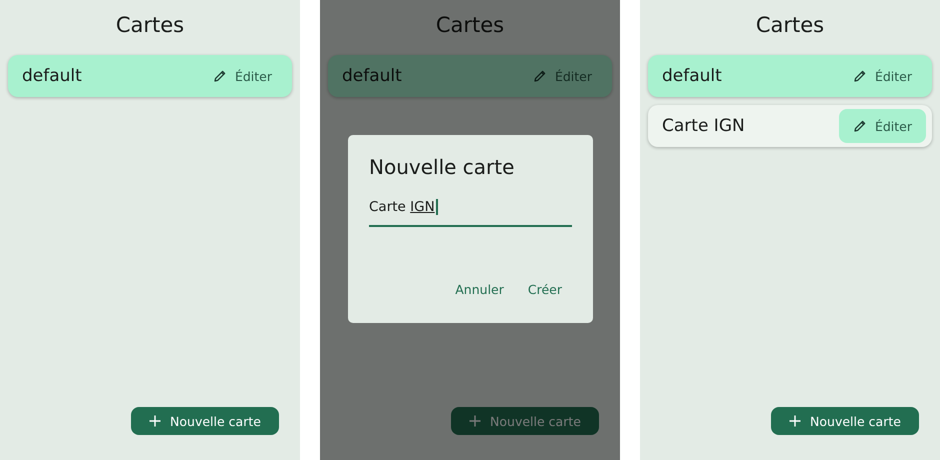 The height and width of the screenshot is (460, 940). I want to click on map-name: Carte IGN, so click(703, 126).